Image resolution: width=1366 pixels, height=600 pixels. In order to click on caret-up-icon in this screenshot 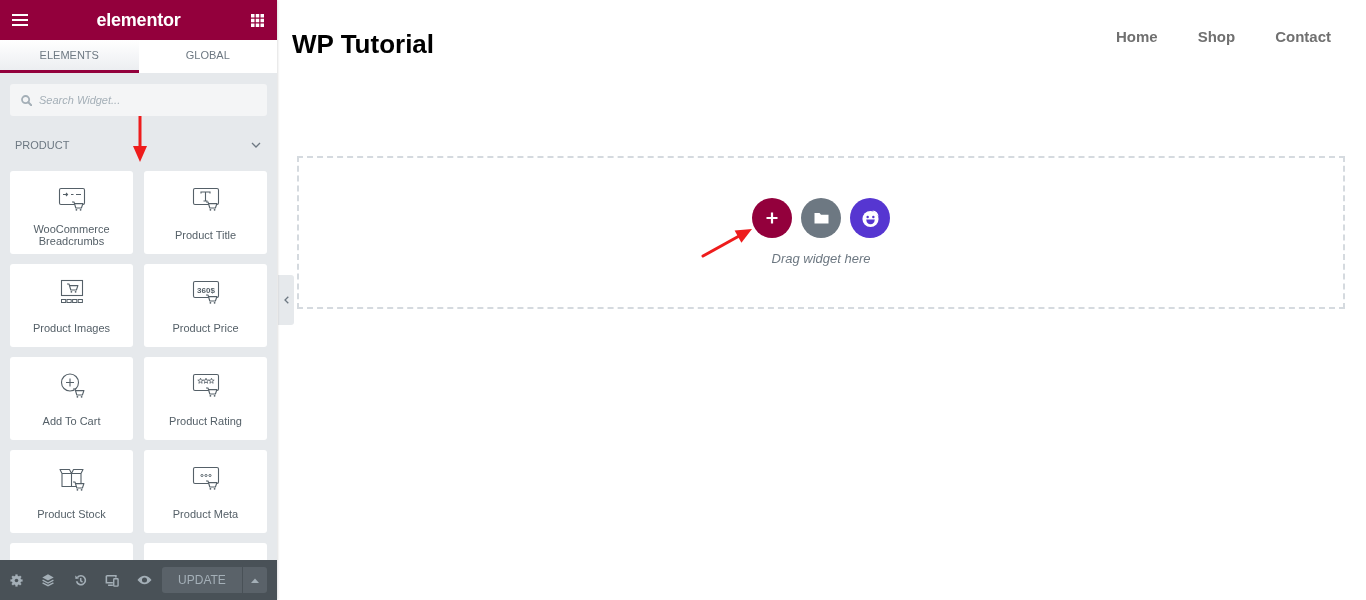, I will do `click(255, 580)`.